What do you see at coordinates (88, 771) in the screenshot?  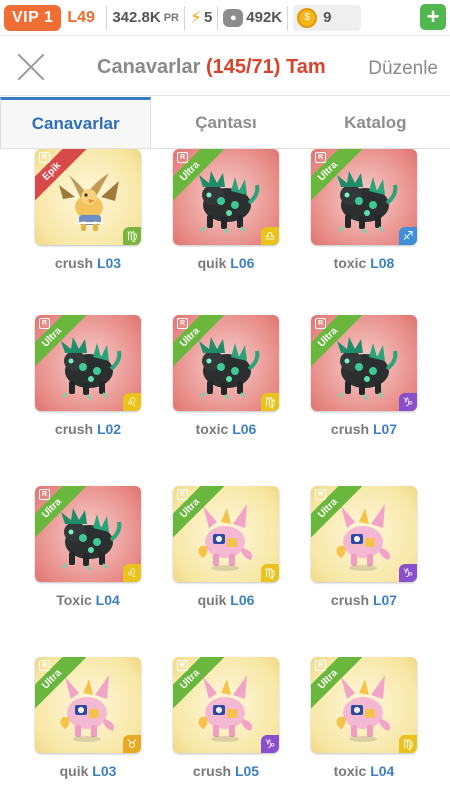 I see `monster-label: quik L03` at bounding box center [88, 771].